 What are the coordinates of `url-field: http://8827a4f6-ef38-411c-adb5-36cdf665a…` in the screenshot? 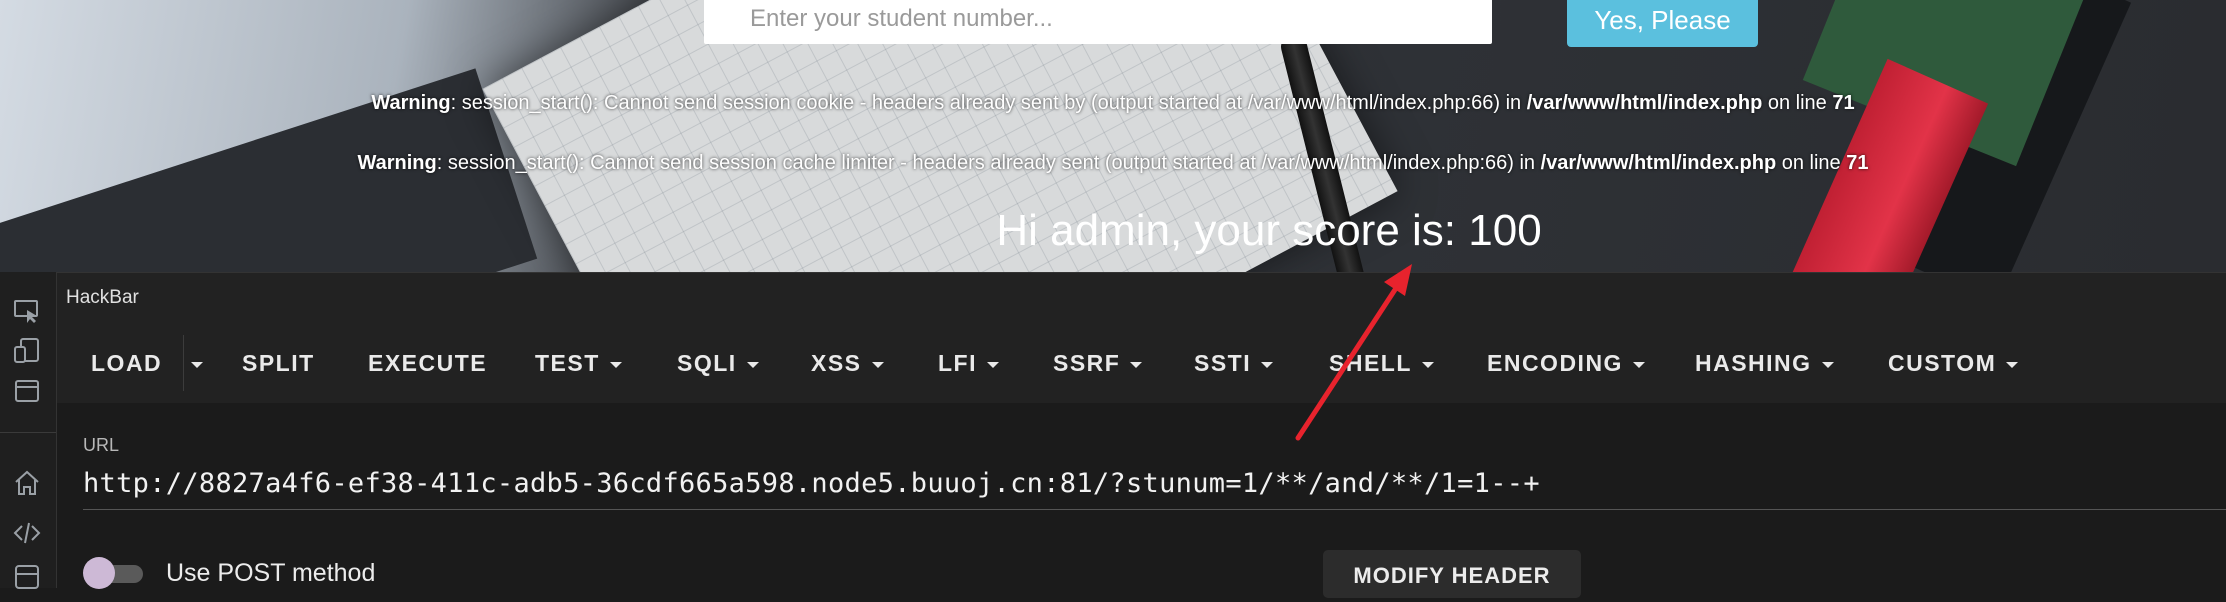 It's located at (811, 483).